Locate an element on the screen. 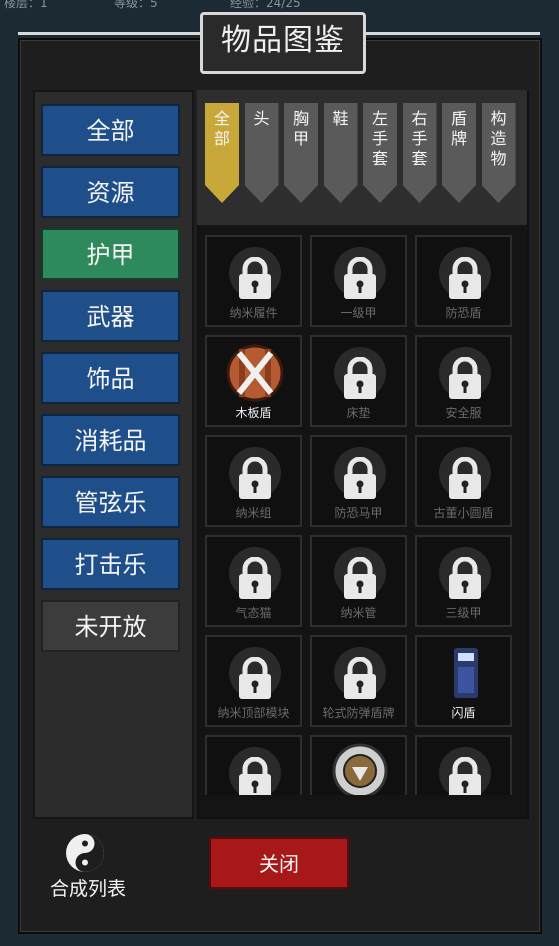 The width and height of the screenshot is (559, 946). synthesis-list-label: 合成列表 is located at coordinates (88, 887).